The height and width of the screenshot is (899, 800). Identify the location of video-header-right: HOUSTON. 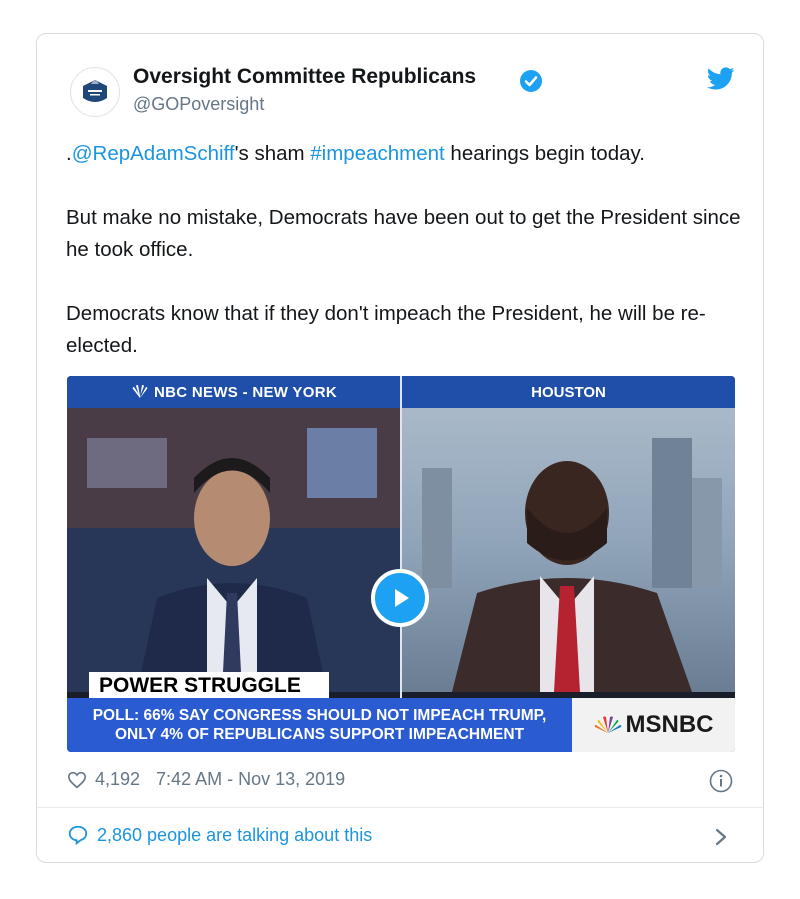
(568, 392).